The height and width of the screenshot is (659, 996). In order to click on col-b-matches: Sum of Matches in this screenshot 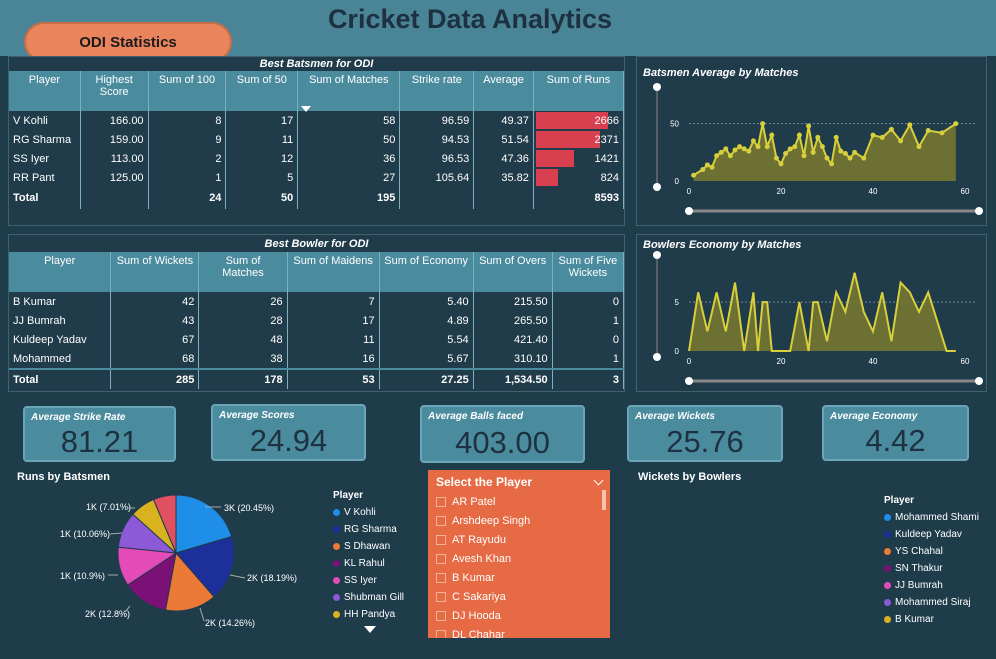, I will do `click(243, 272)`.